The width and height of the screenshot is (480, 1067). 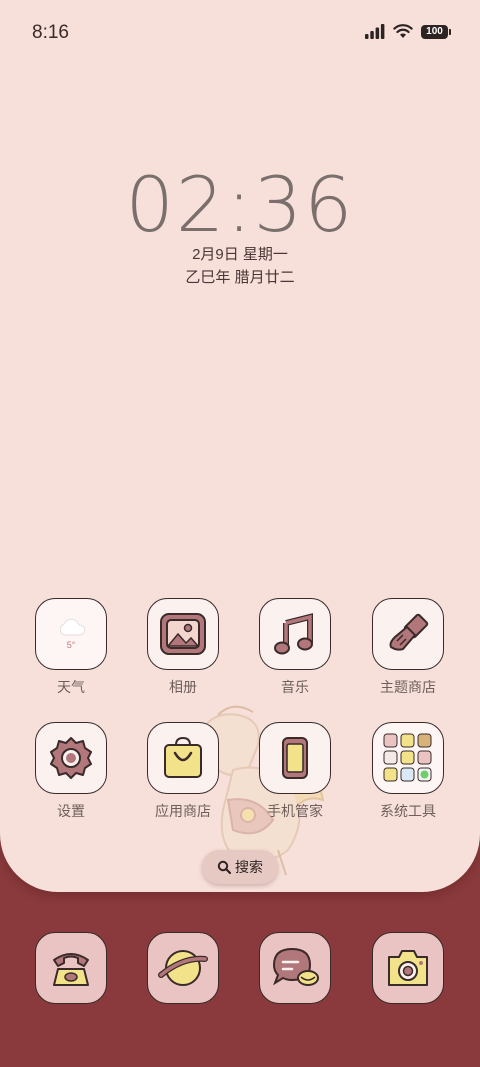 I want to click on clock-time: 02:36, so click(x=240, y=204).